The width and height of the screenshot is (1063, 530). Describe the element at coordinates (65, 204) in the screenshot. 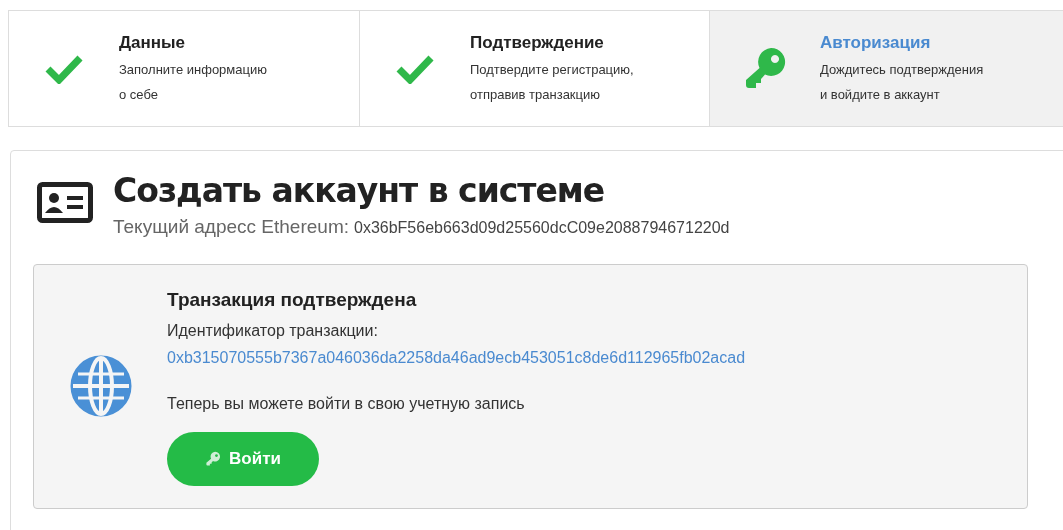

I see `id-card-icon` at that location.